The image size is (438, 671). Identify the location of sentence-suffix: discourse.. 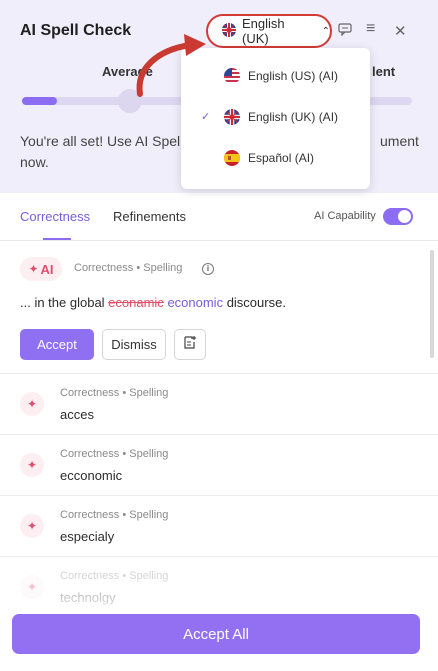
(254, 302).